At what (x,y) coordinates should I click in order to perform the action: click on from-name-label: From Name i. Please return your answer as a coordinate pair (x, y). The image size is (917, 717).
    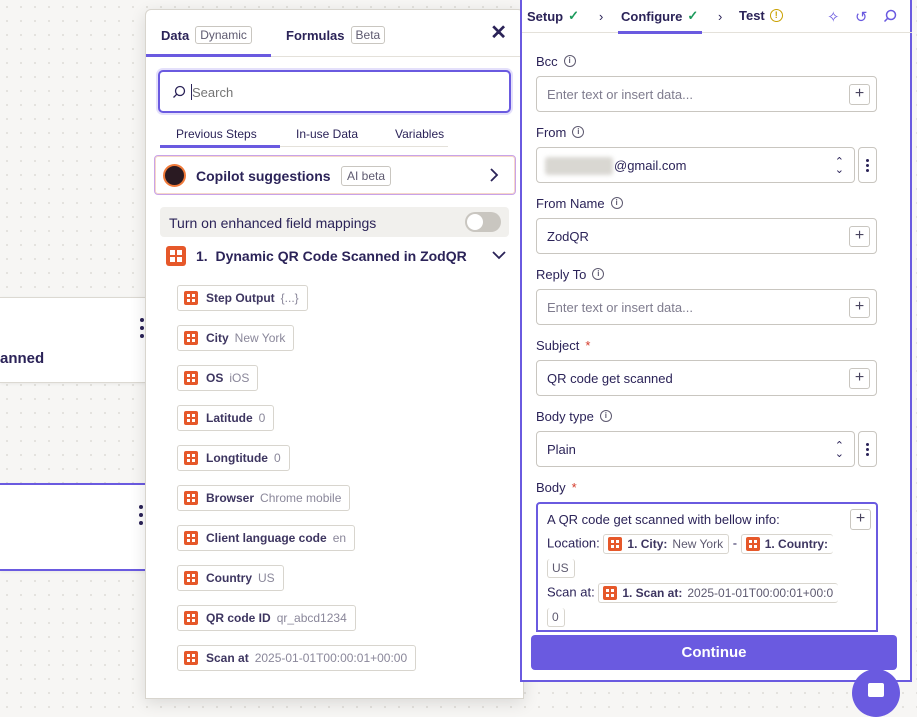
    Looking at the image, I should click on (707, 203).